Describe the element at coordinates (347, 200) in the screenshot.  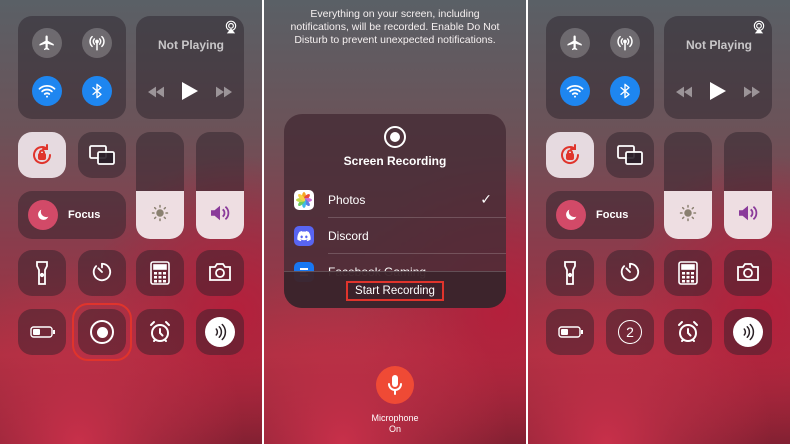
I see `app-name: Photos` at that location.